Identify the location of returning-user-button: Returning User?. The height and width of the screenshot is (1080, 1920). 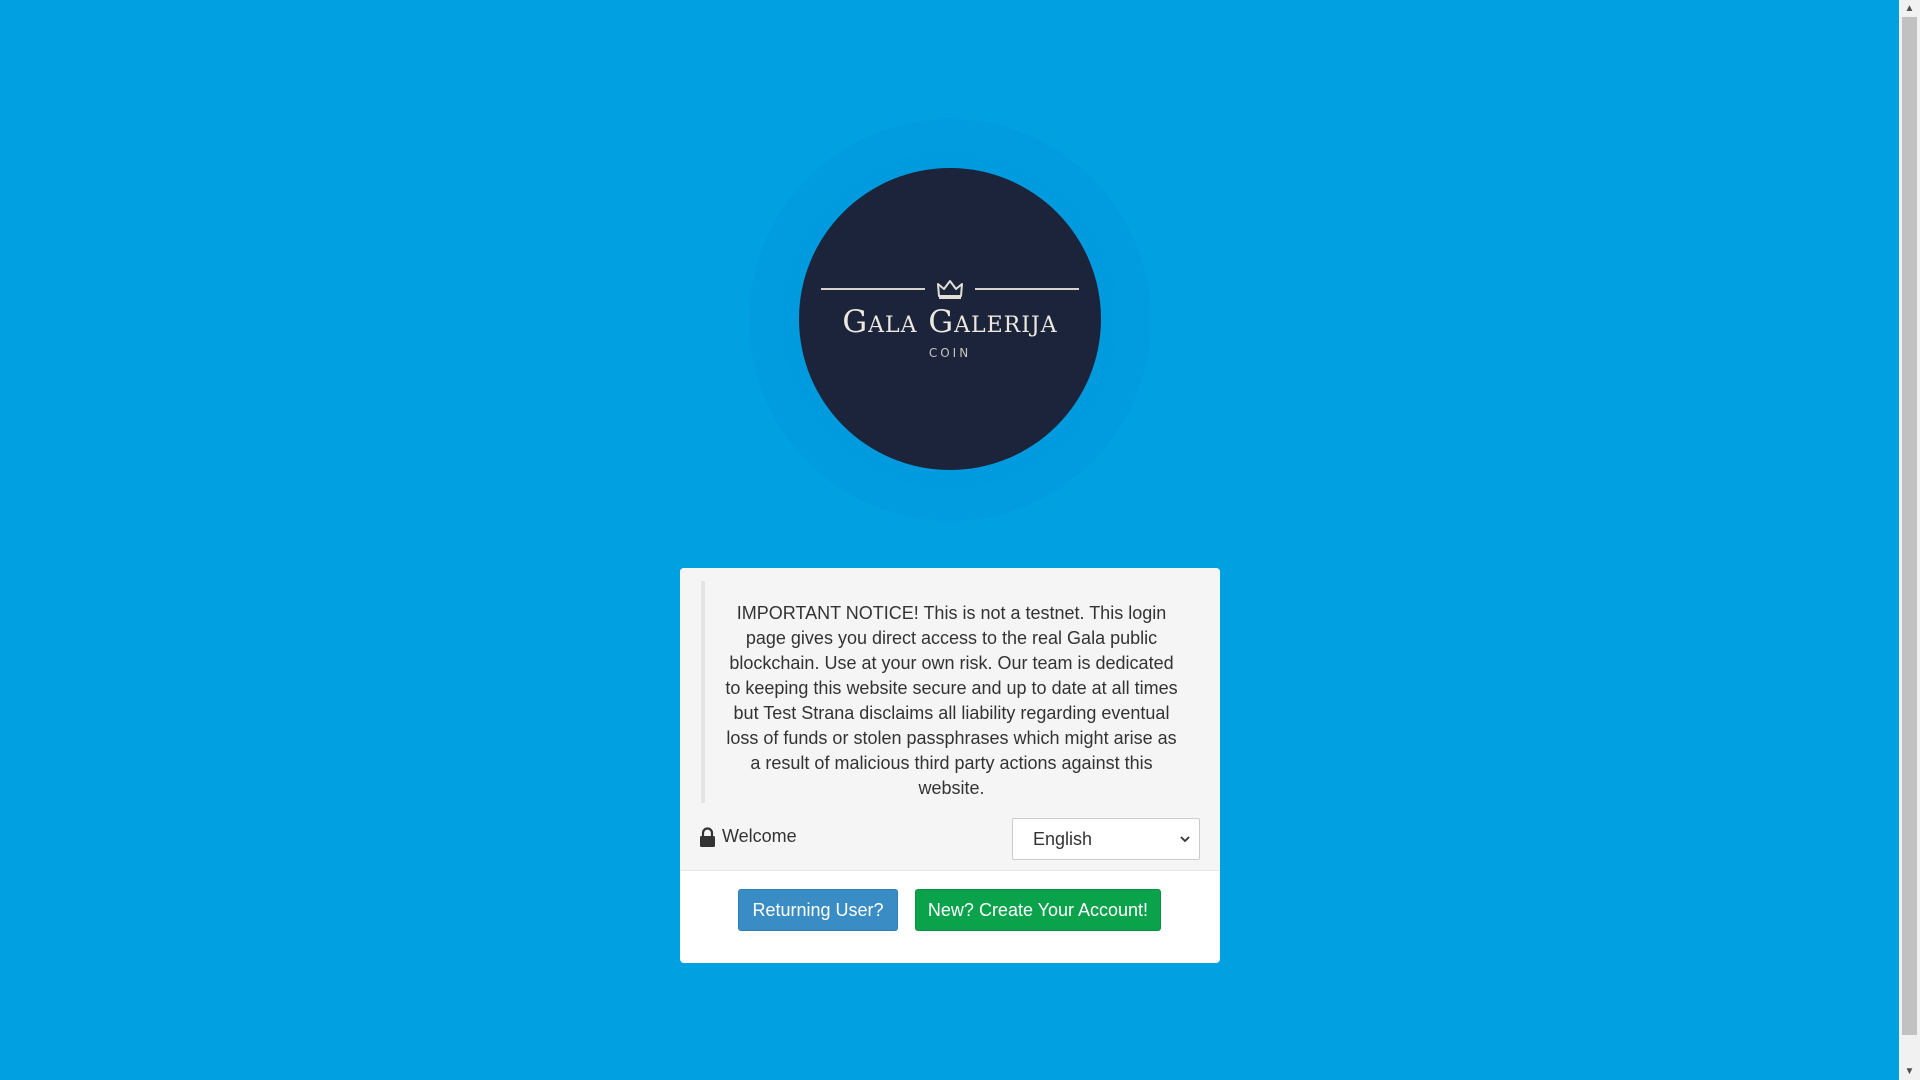
(818, 910).